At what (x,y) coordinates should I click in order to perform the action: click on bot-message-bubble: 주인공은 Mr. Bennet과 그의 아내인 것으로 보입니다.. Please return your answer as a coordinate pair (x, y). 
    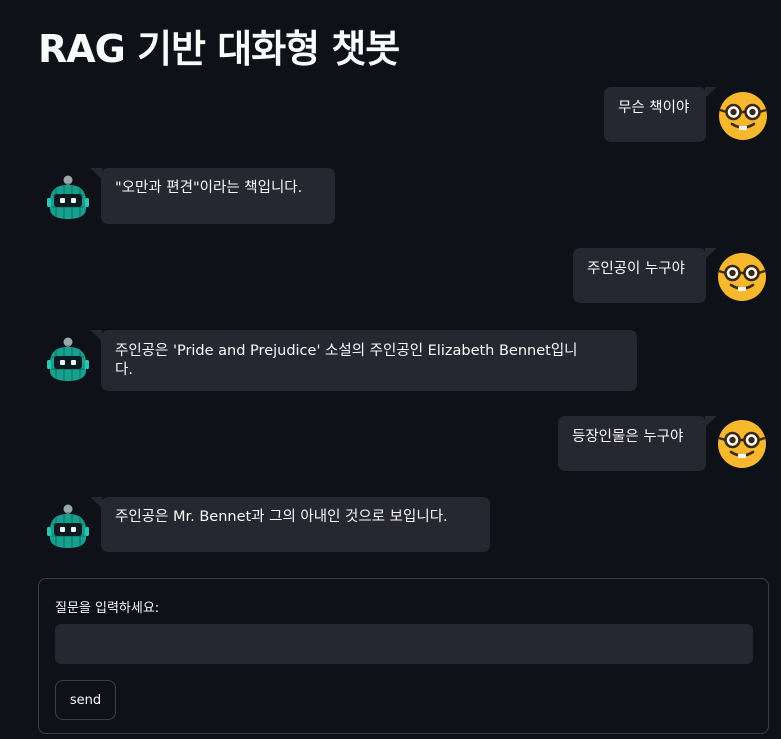
    Looking at the image, I should click on (290, 524).